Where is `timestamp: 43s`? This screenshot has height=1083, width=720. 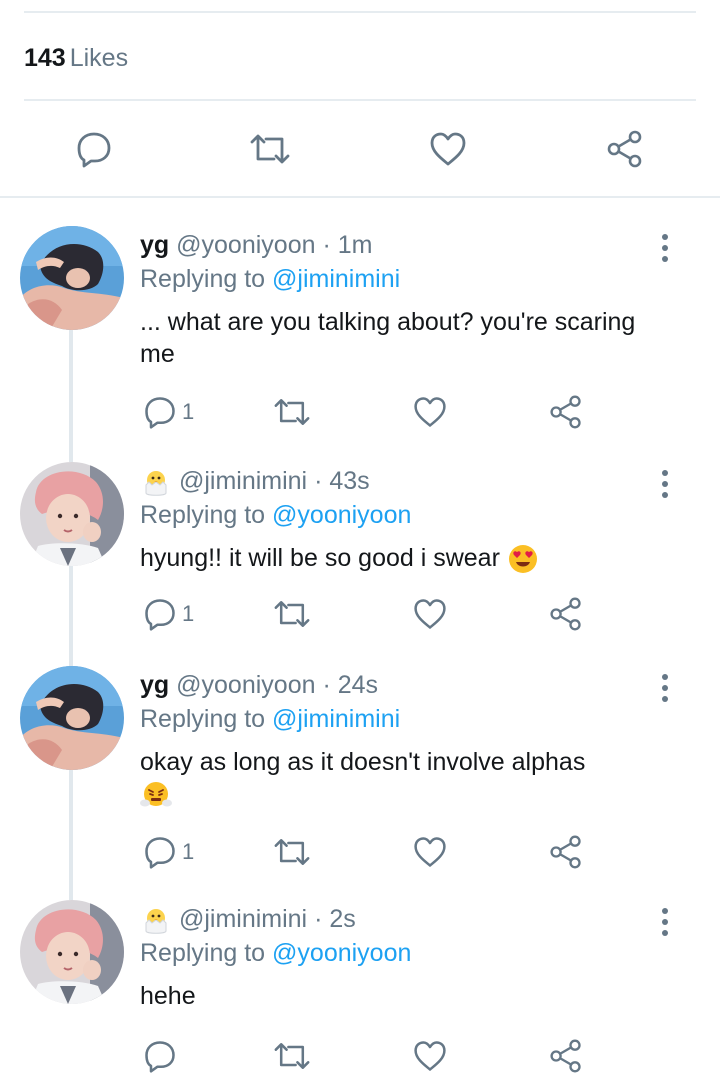 timestamp: 43s is located at coordinates (349, 481).